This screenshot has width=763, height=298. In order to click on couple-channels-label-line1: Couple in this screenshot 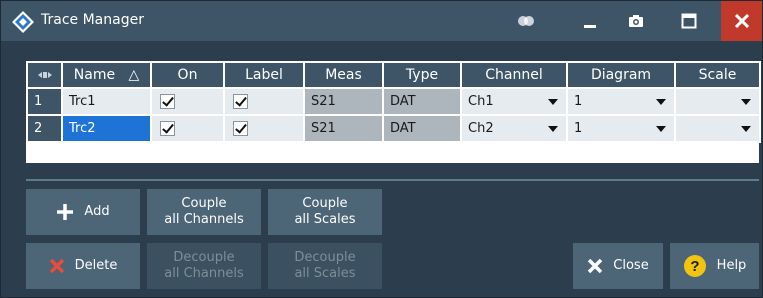, I will do `click(204, 203)`.